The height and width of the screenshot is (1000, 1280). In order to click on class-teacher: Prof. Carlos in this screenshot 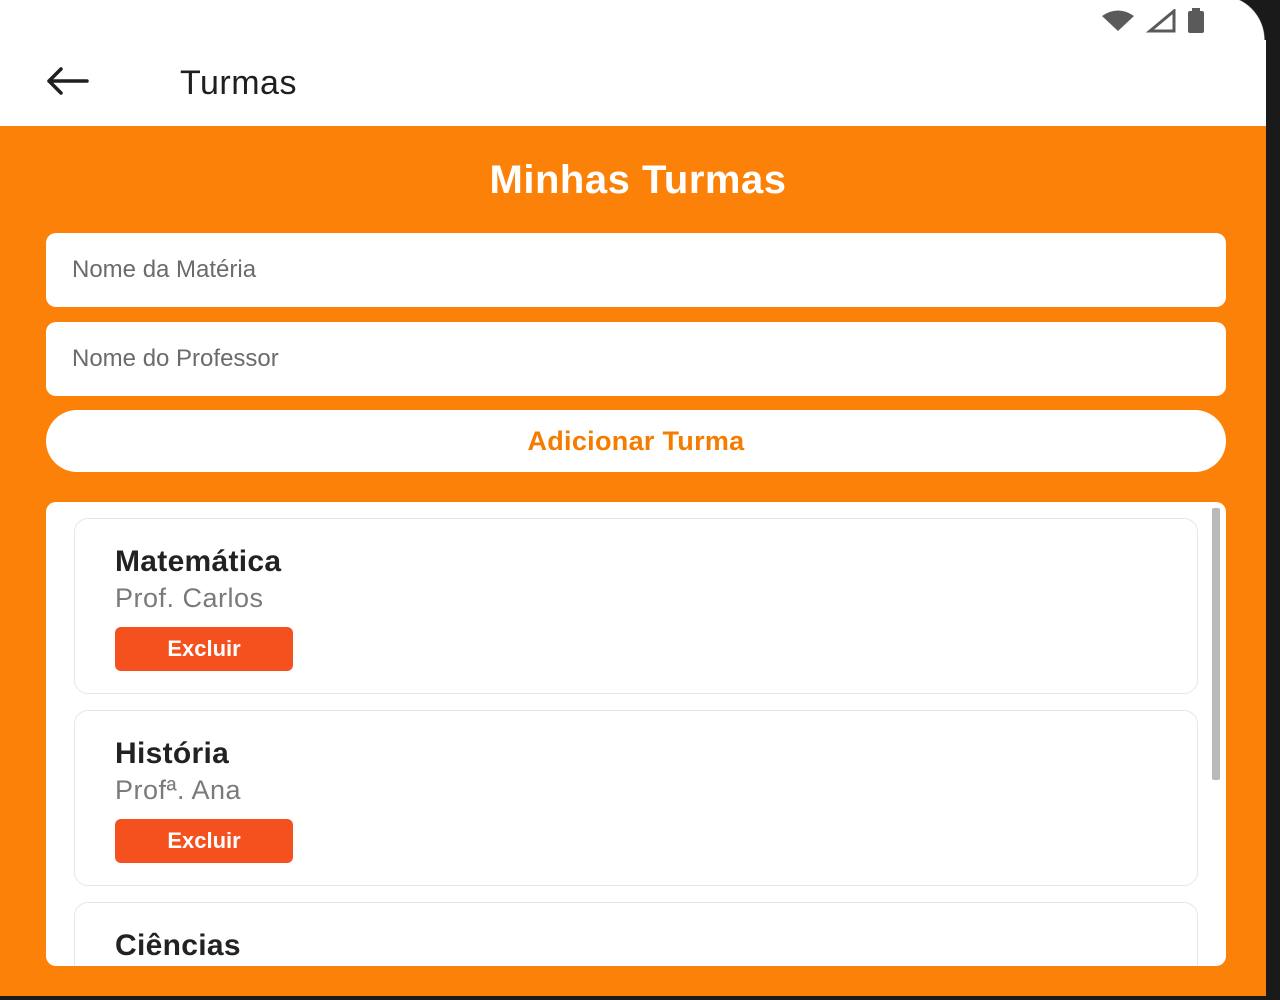, I will do `click(189, 598)`.